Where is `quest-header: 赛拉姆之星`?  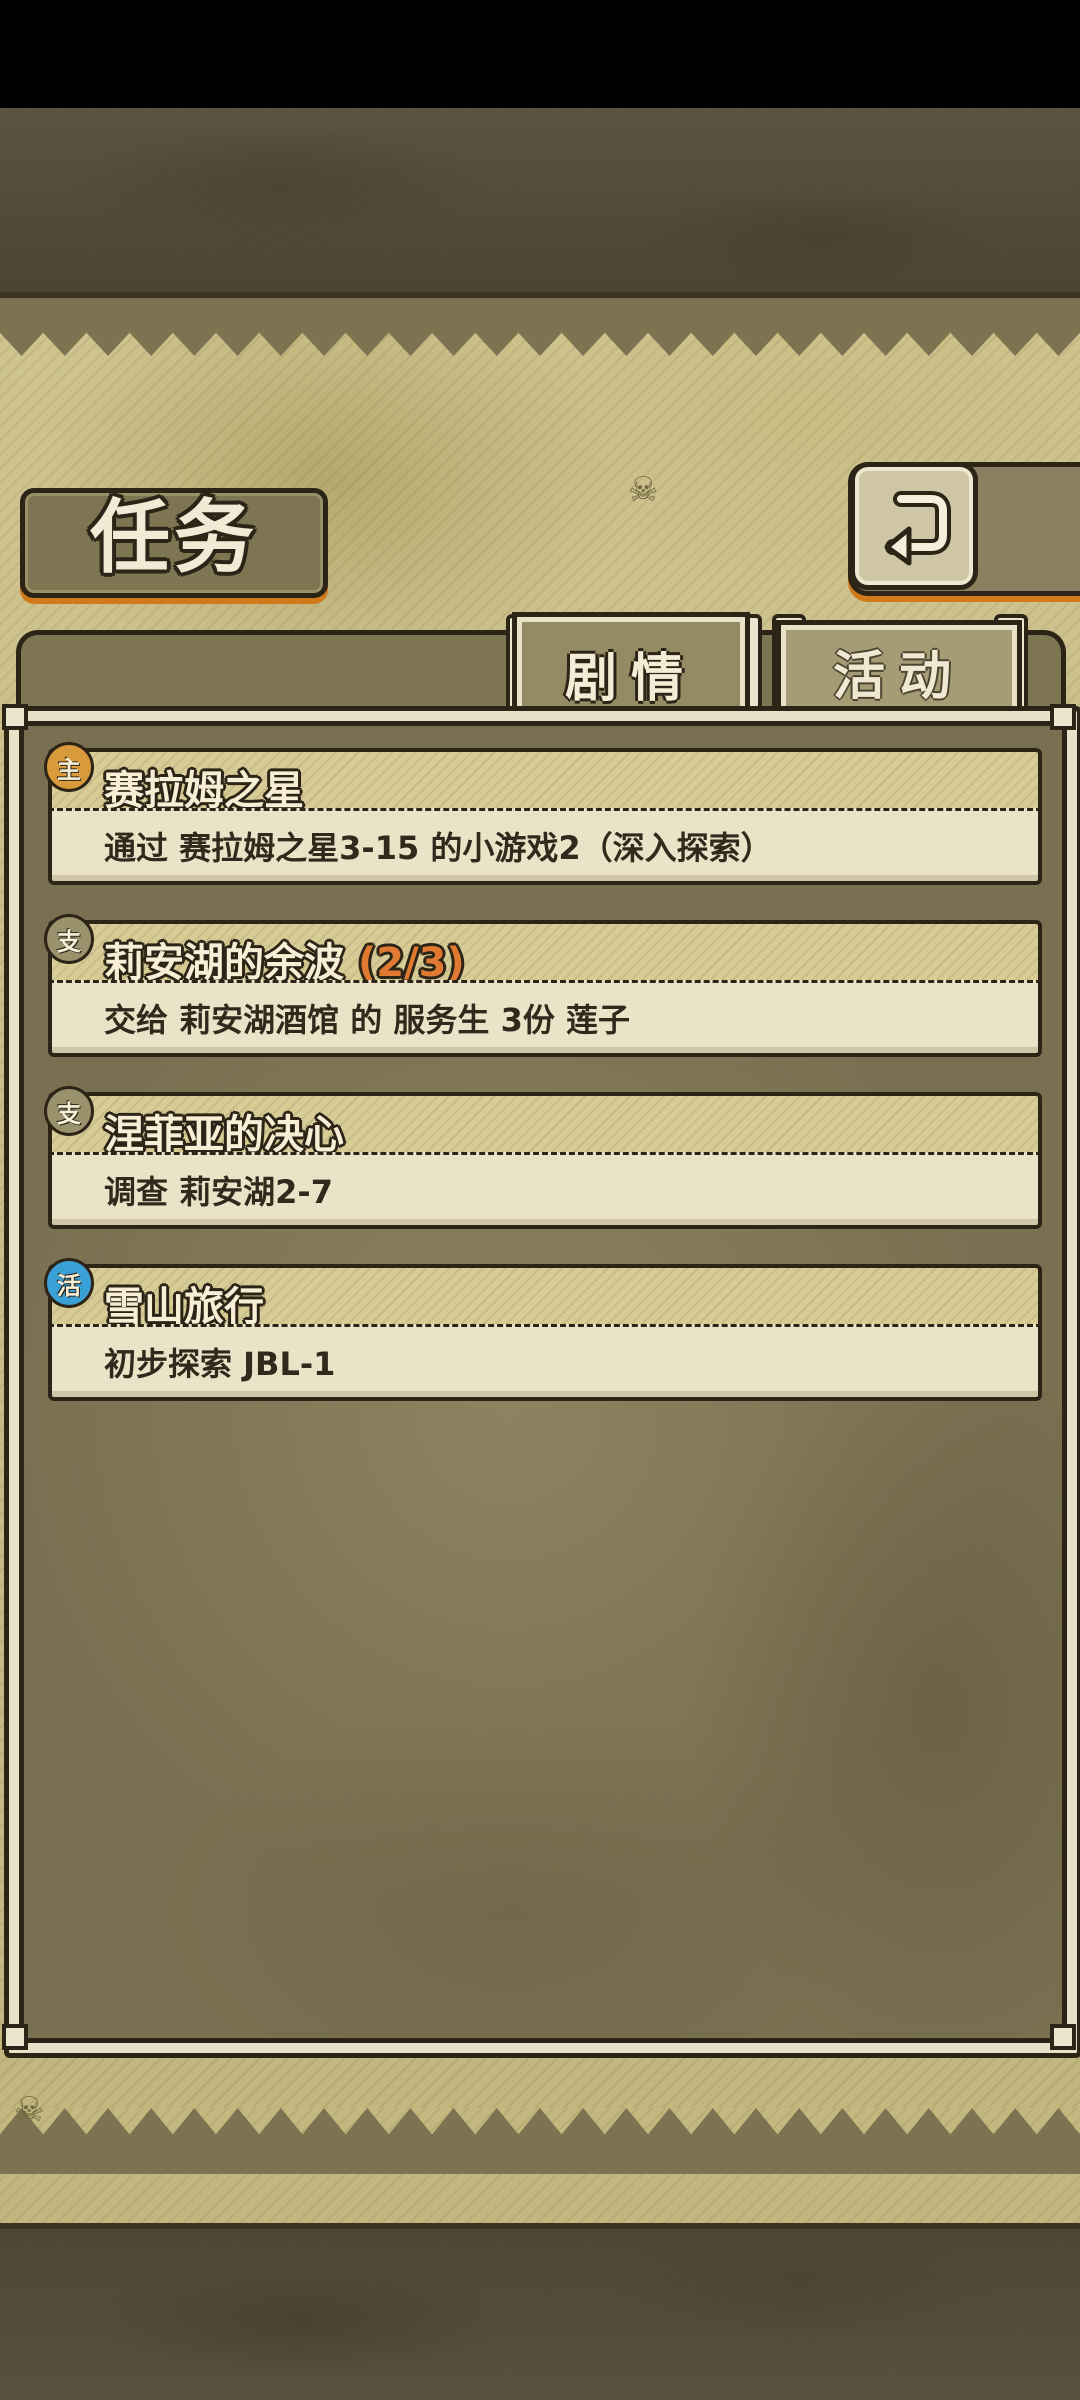 quest-header: 赛拉姆之星 is located at coordinates (545, 781).